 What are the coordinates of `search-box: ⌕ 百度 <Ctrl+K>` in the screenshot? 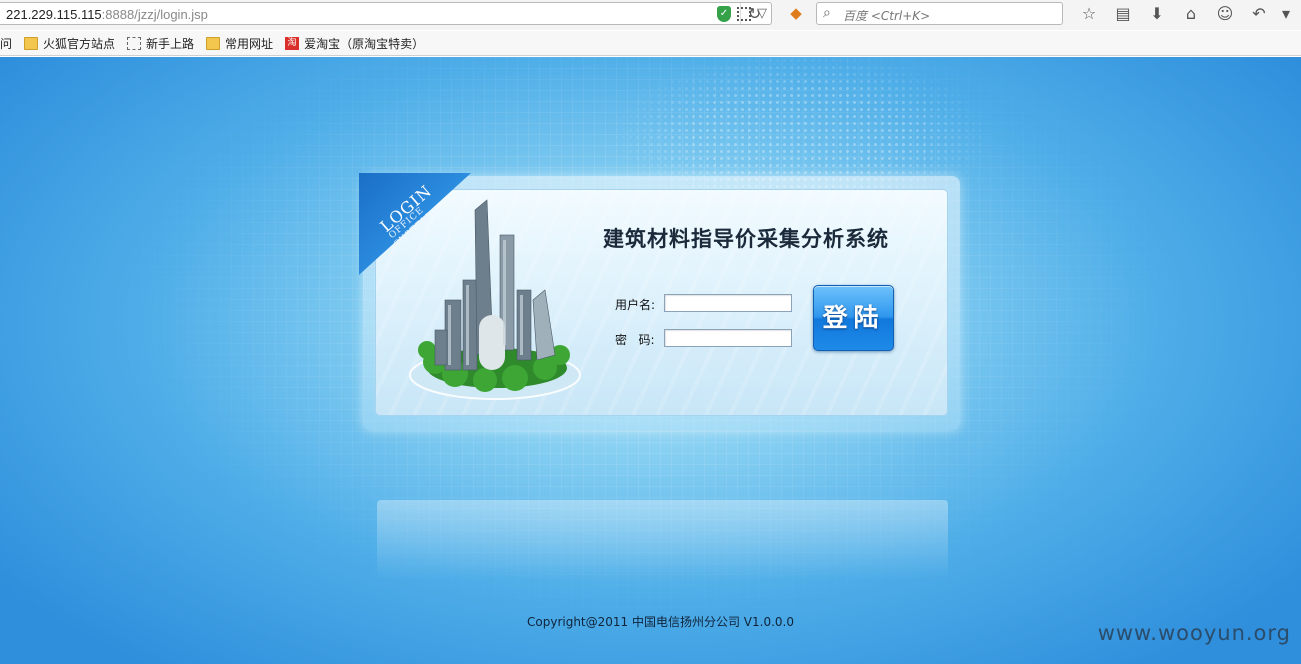 It's located at (939, 13).